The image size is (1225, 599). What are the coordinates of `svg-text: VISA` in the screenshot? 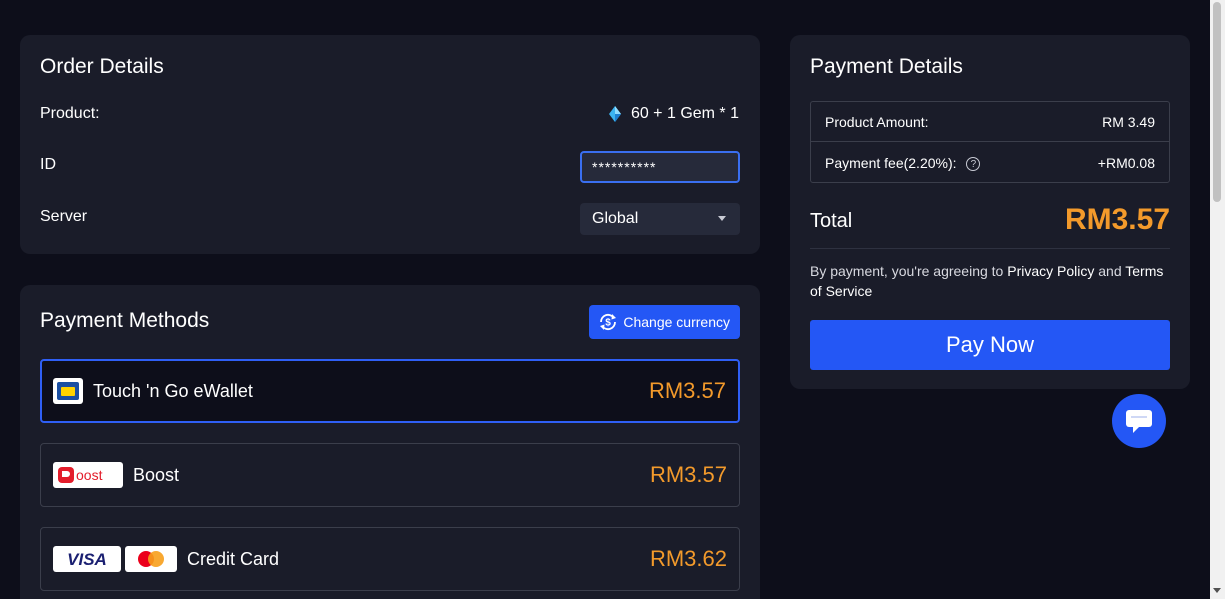 It's located at (87, 559).